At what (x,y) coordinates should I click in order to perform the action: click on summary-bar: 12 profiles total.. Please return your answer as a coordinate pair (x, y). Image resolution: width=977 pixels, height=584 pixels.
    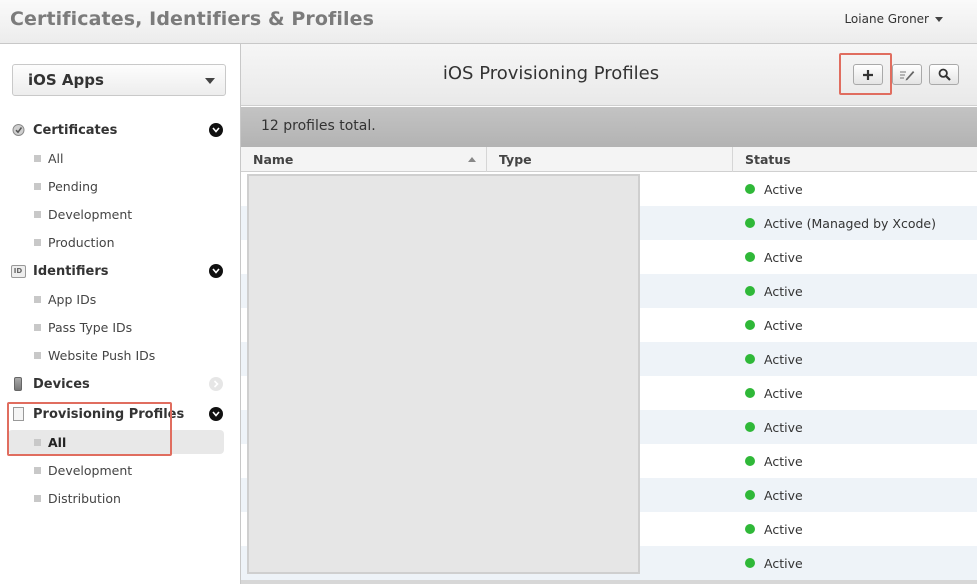
    Looking at the image, I should click on (609, 127).